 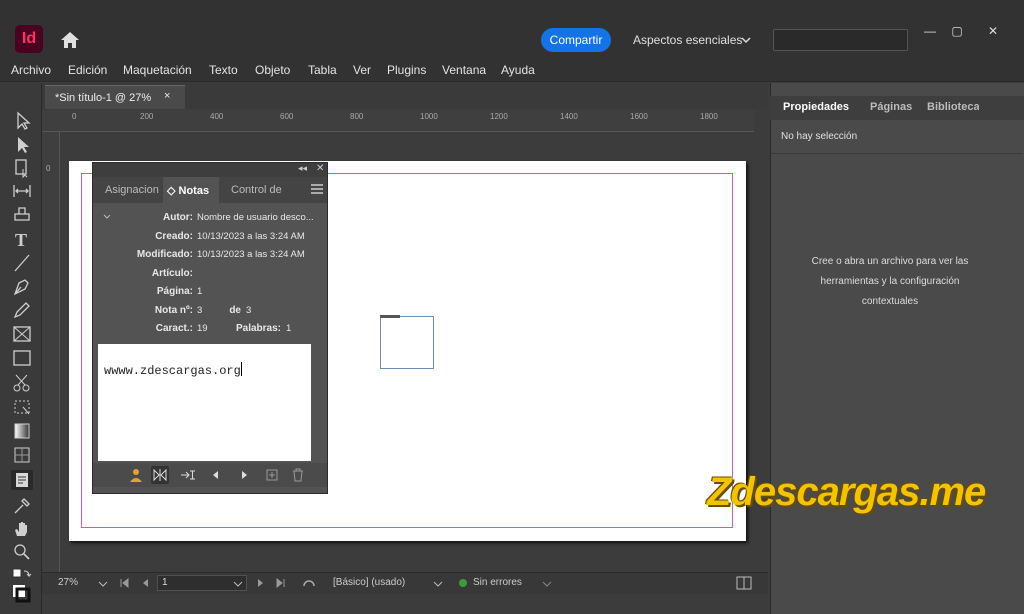 I want to click on style-status: [Básico] (usado), so click(x=369, y=582).